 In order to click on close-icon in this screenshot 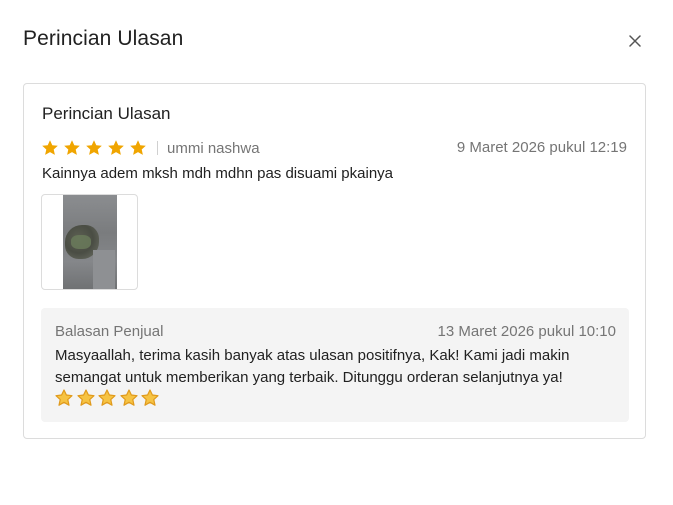, I will do `click(635, 41)`.